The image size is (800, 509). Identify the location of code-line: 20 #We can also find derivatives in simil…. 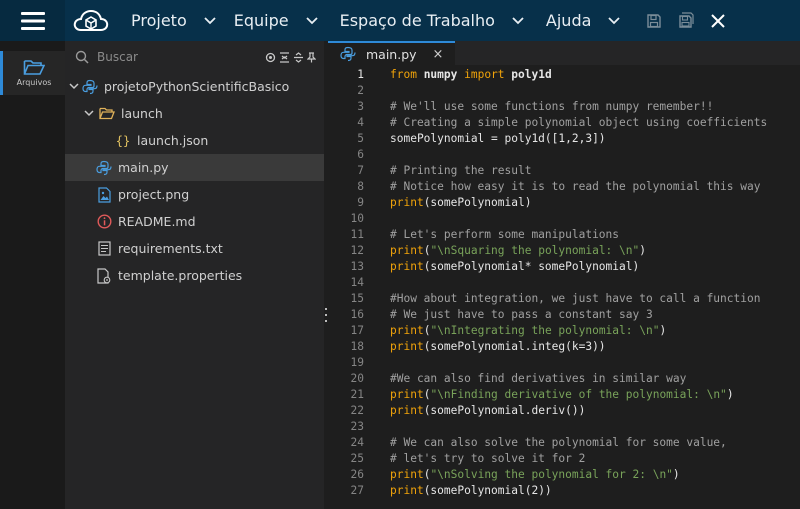
(564, 378).